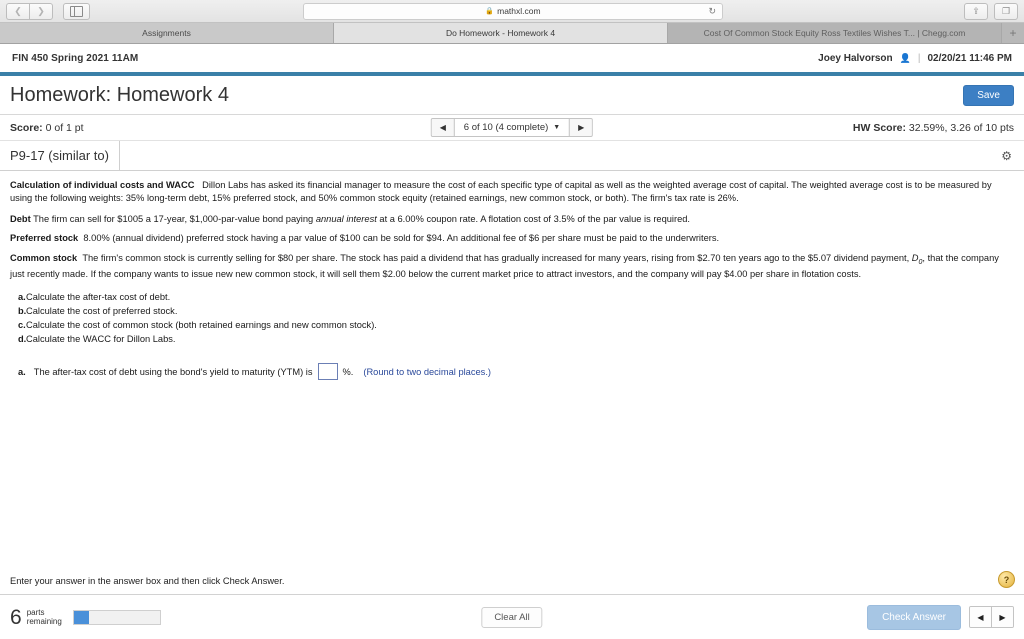 This screenshot has height=639, width=1024. What do you see at coordinates (348, 371) in the screenshot?
I see `answer-unit: %.` at bounding box center [348, 371].